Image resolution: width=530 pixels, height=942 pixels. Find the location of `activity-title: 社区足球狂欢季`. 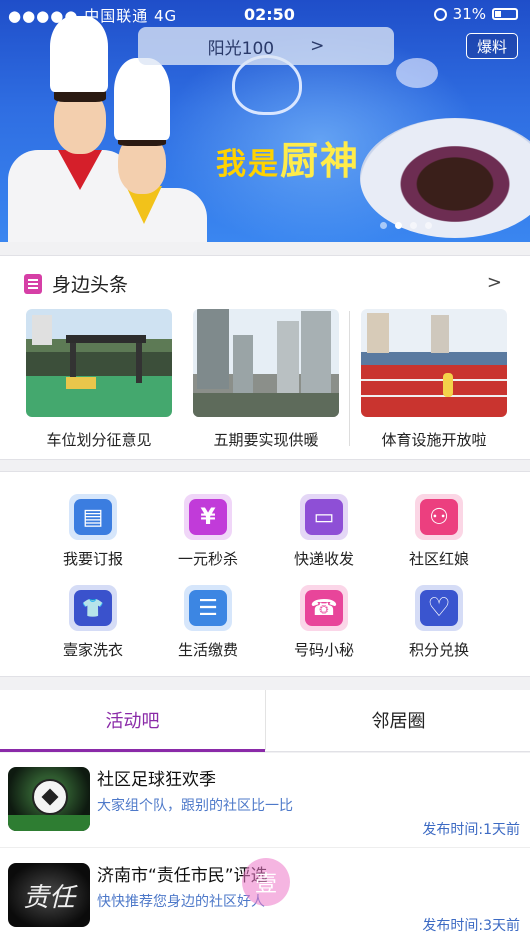

activity-title: 社区足球狂欢季 is located at coordinates (156, 780).